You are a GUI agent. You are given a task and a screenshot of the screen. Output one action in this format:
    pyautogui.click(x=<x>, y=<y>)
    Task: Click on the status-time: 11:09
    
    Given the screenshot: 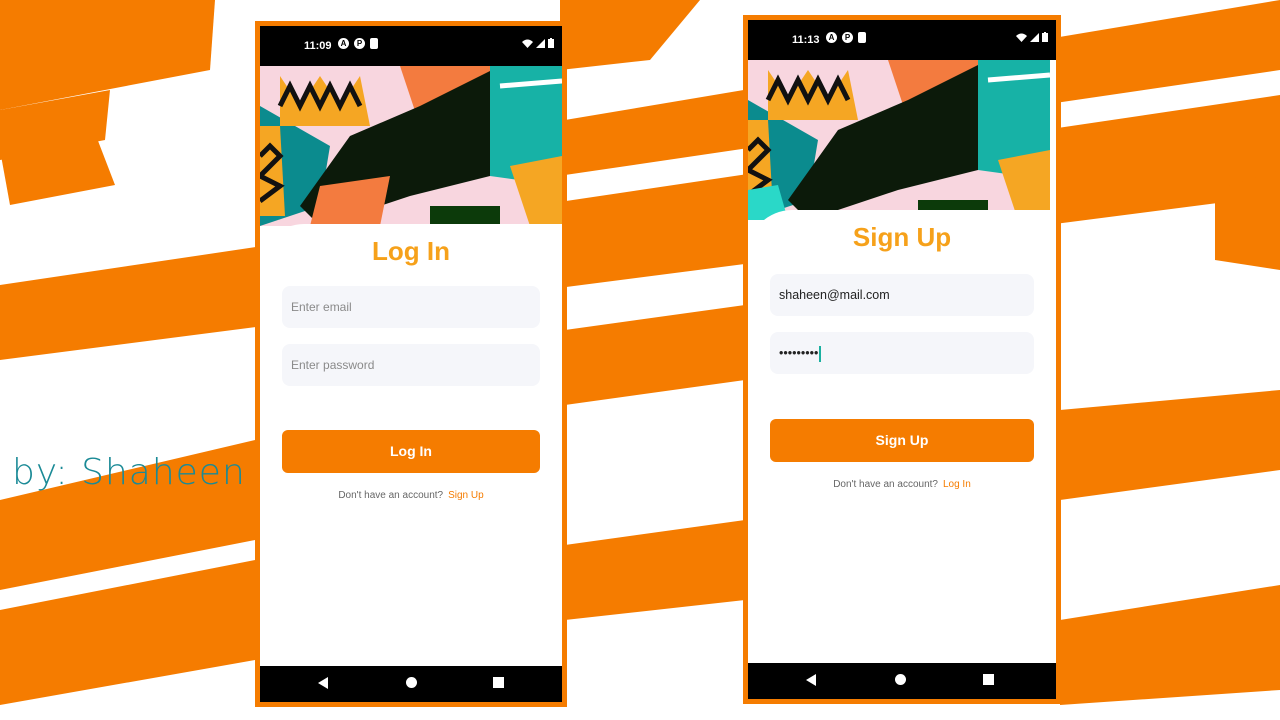 What is the action you would take?
    pyautogui.click(x=318, y=46)
    